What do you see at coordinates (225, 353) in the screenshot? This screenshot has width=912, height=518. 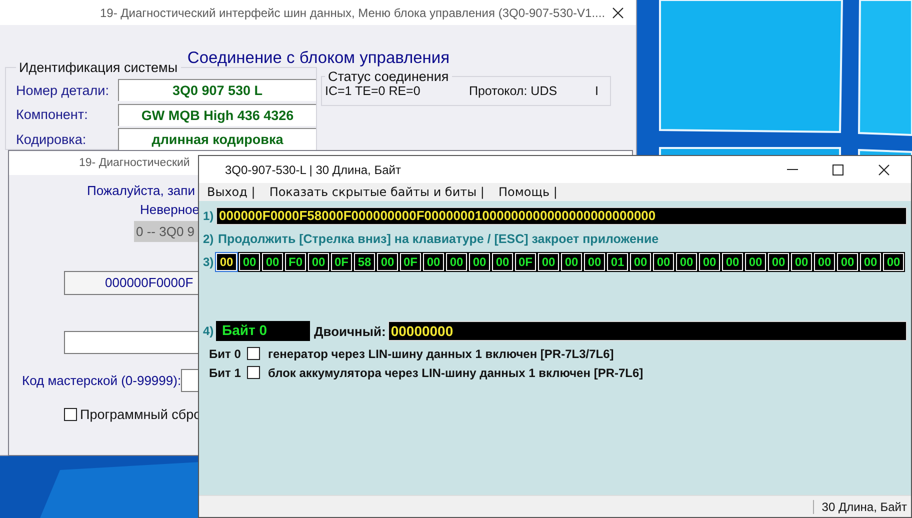 I see `bit-label: Бит 0` at bounding box center [225, 353].